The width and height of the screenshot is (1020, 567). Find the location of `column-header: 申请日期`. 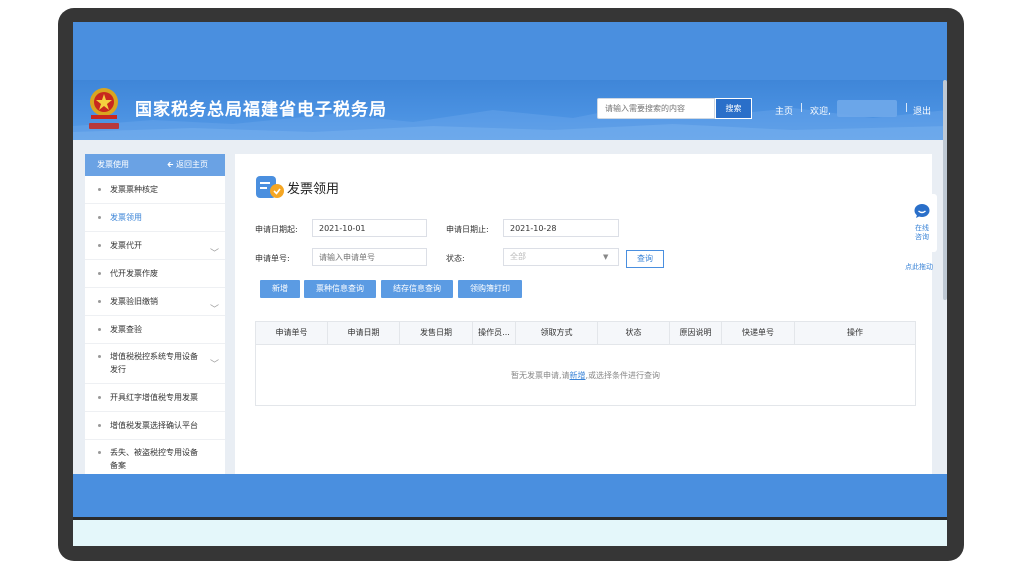

column-header: 申请日期 is located at coordinates (364, 333).